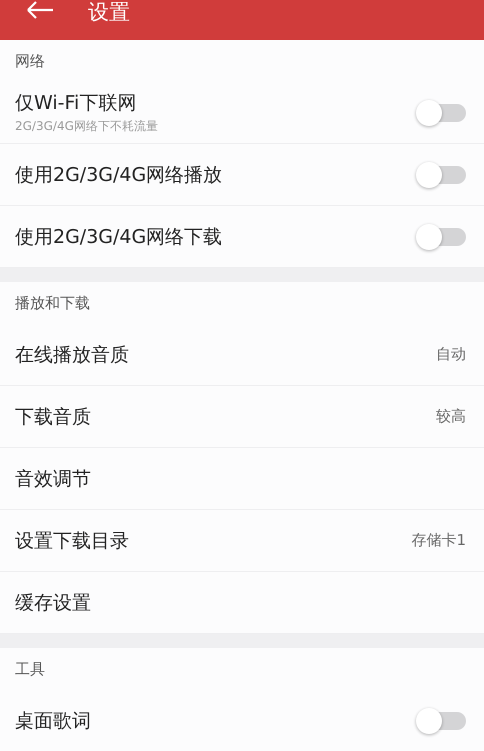 Image resolution: width=484 pixels, height=751 pixels. What do you see at coordinates (438, 540) in the screenshot?
I see `row-value: 存储卡1` at bounding box center [438, 540].